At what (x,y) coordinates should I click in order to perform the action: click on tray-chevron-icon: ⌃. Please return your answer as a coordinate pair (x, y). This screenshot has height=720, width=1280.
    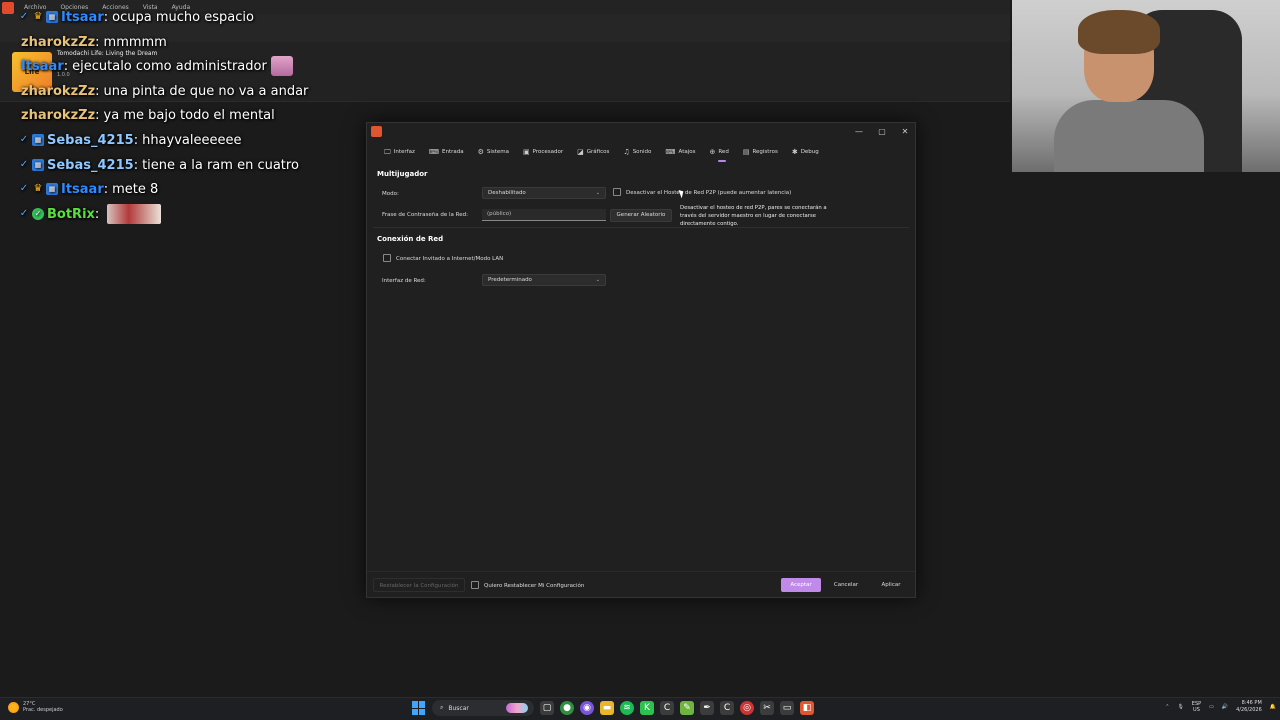
    Looking at the image, I should click on (1167, 707).